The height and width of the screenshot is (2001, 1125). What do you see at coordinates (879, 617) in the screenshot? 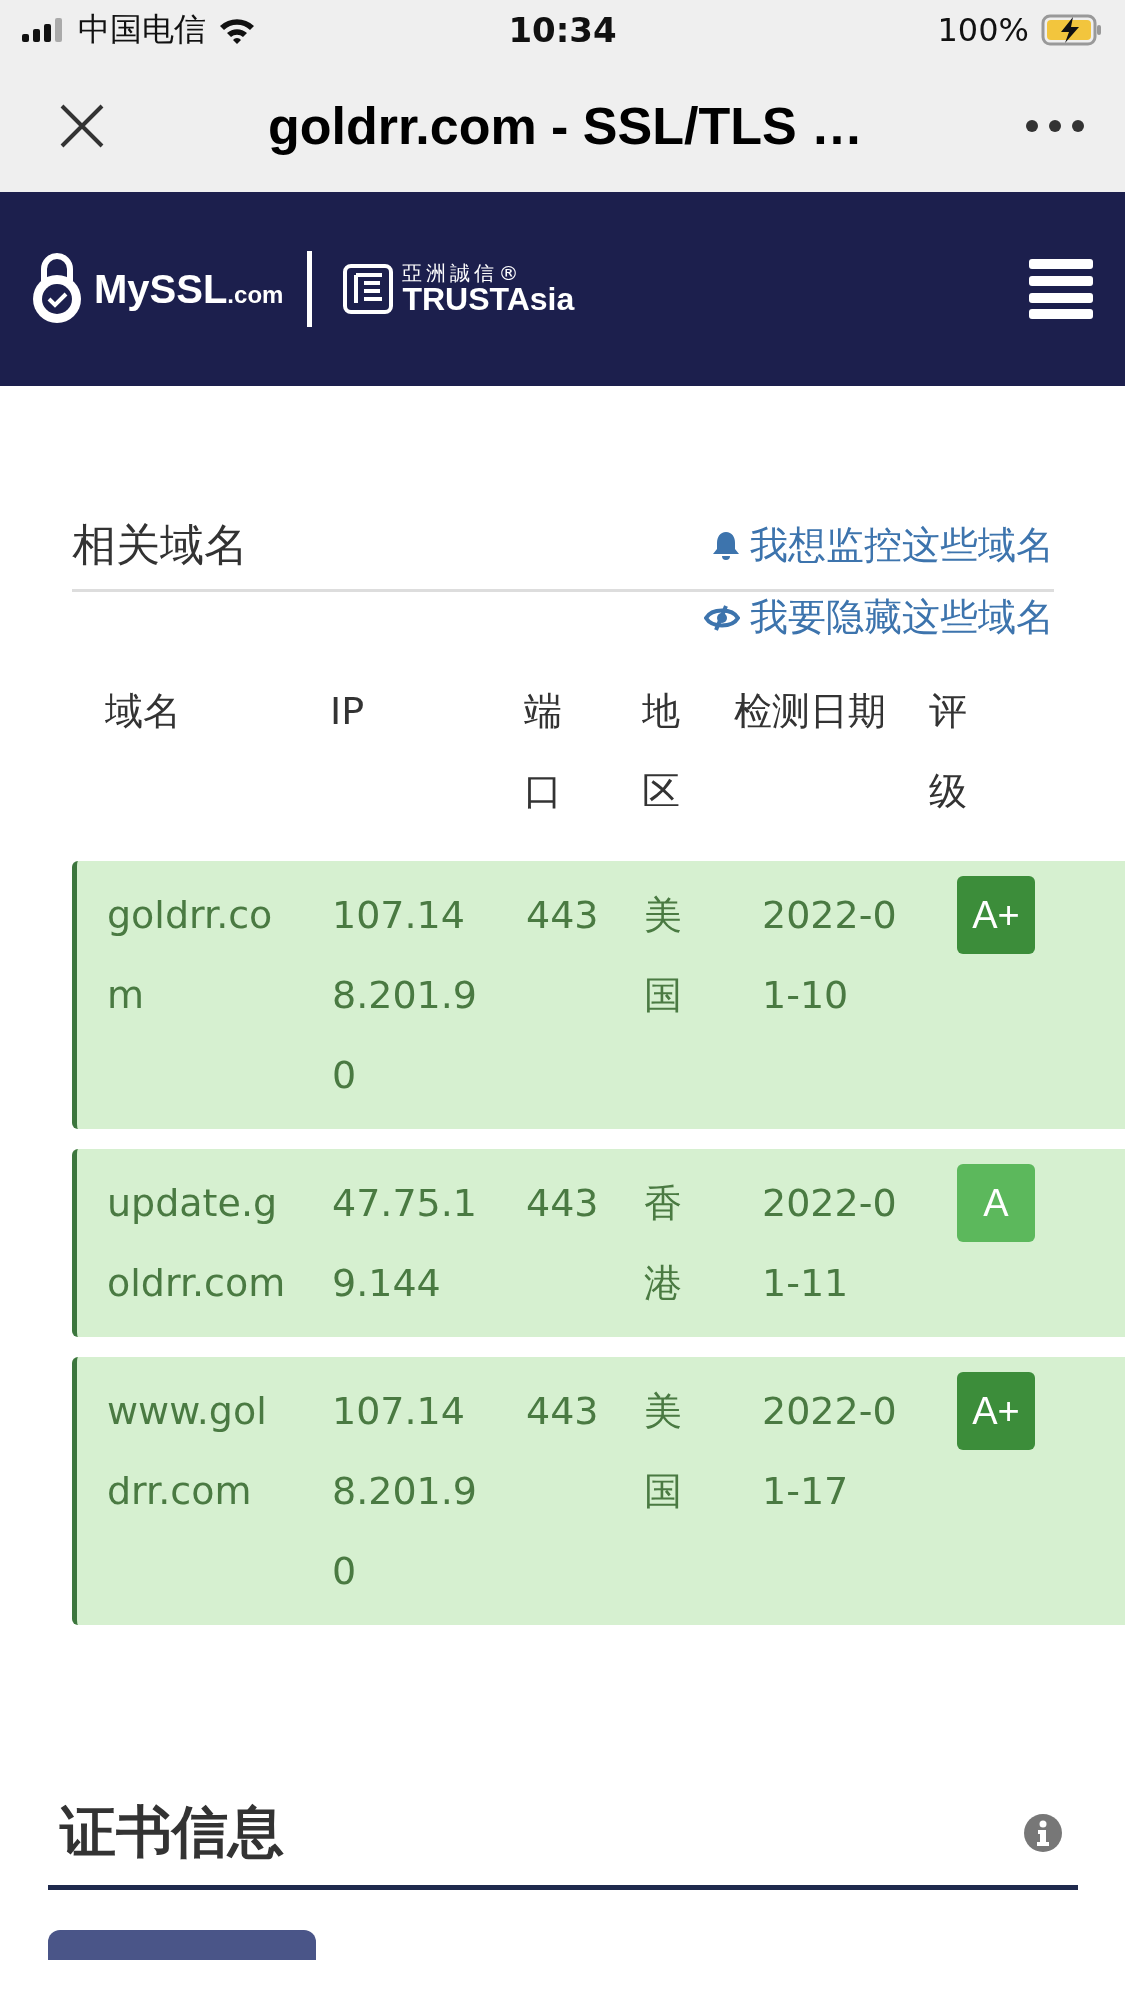
I see `hide-domains-link: 我要隐藏这些域名` at bounding box center [879, 617].